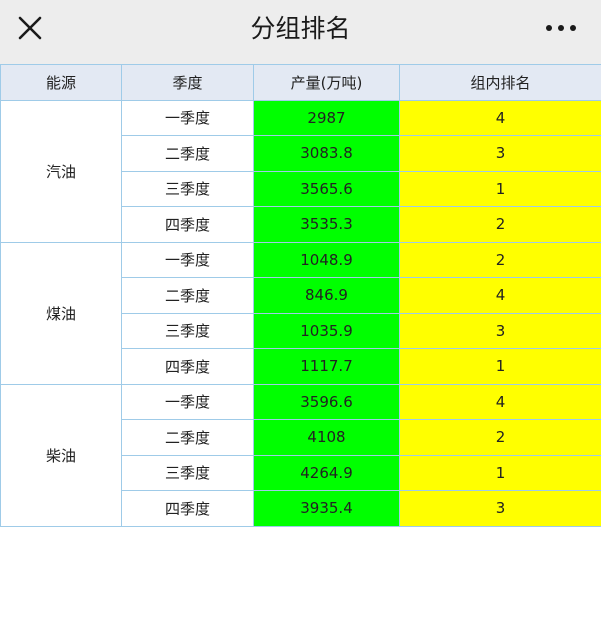 This screenshot has height=642, width=601. I want to click on output-cell: 3596.6, so click(326, 401).